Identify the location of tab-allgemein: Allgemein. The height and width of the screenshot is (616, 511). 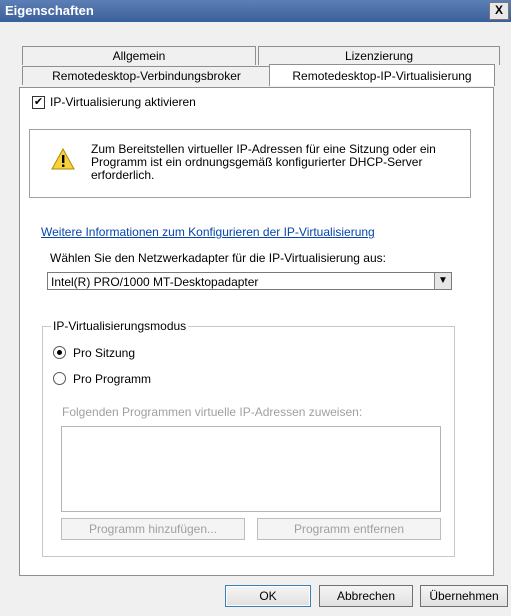
(139, 55).